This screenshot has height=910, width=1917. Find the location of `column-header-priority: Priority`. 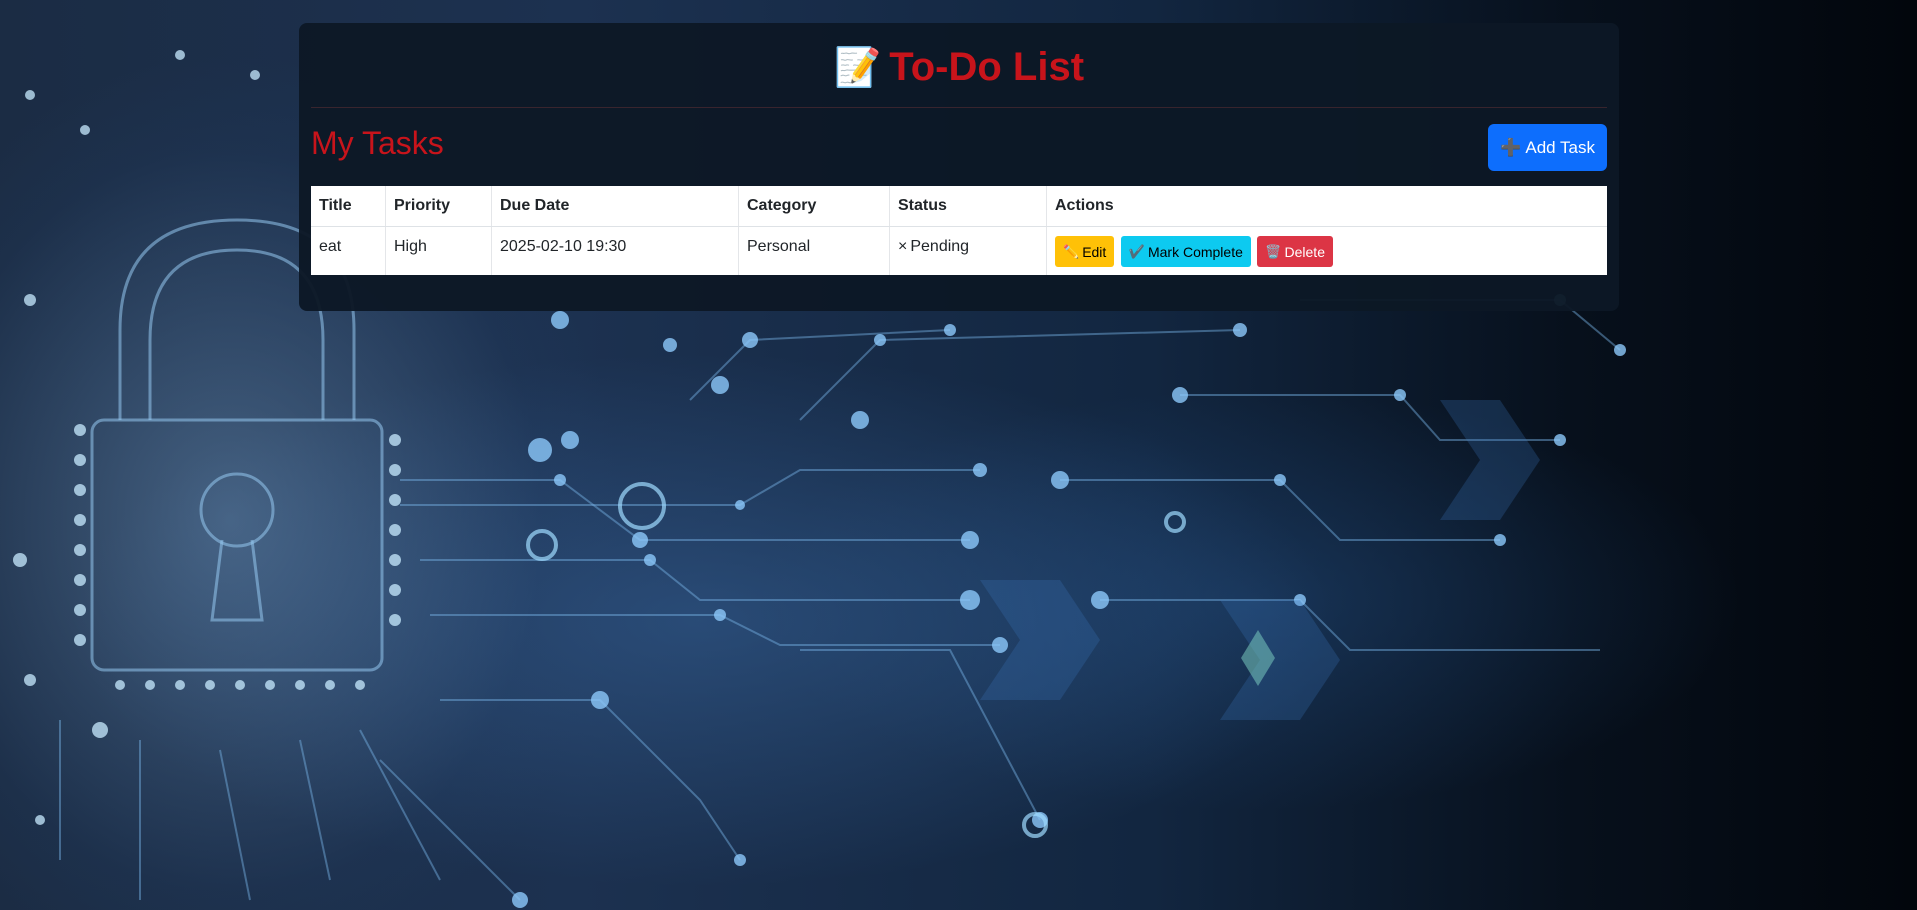

column-header-priority: Priority is located at coordinates (438, 206).